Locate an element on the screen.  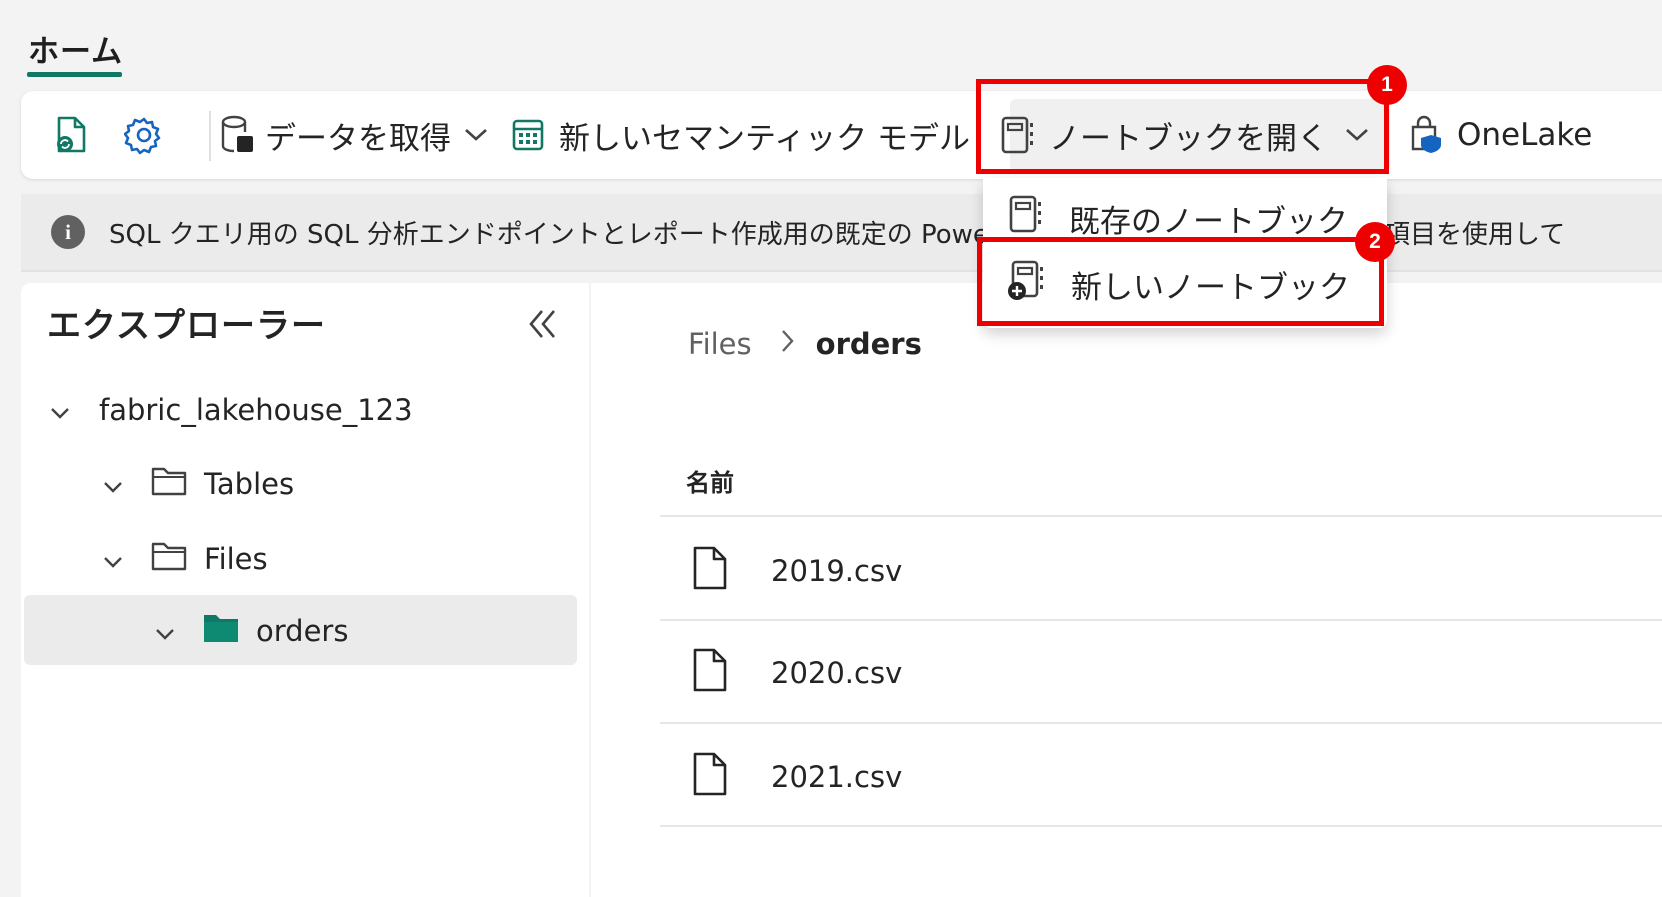
file-row-2019: 2019.csv is located at coordinates (796, 571).